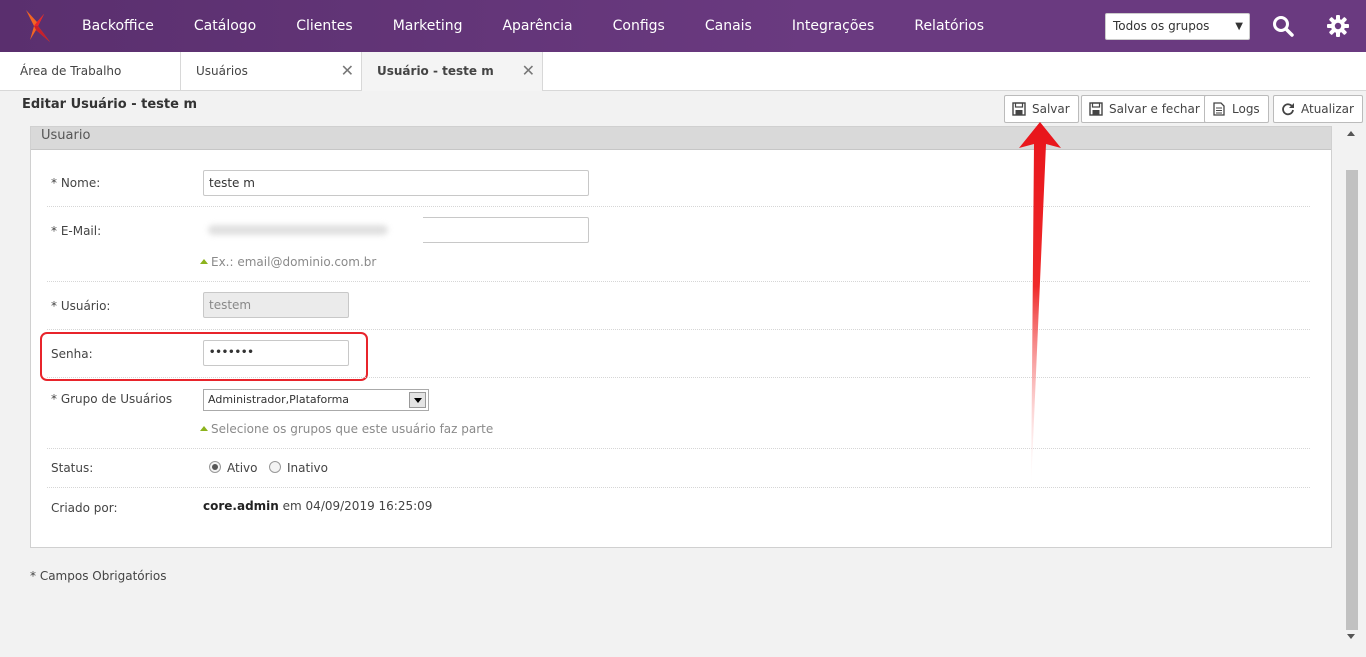 Image resolution: width=1366 pixels, height=657 pixels. What do you see at coordinates (681, 138) in the screenshot?
I see `section-title: Usuario` at bounding box center [681, 138].